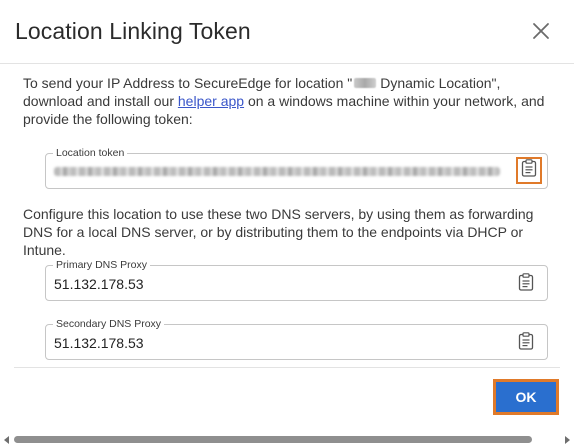 The width and height of the screenshot is (574, 448). I want to click on primary-dns-value: 51.132.178.53, so click(99, 284).